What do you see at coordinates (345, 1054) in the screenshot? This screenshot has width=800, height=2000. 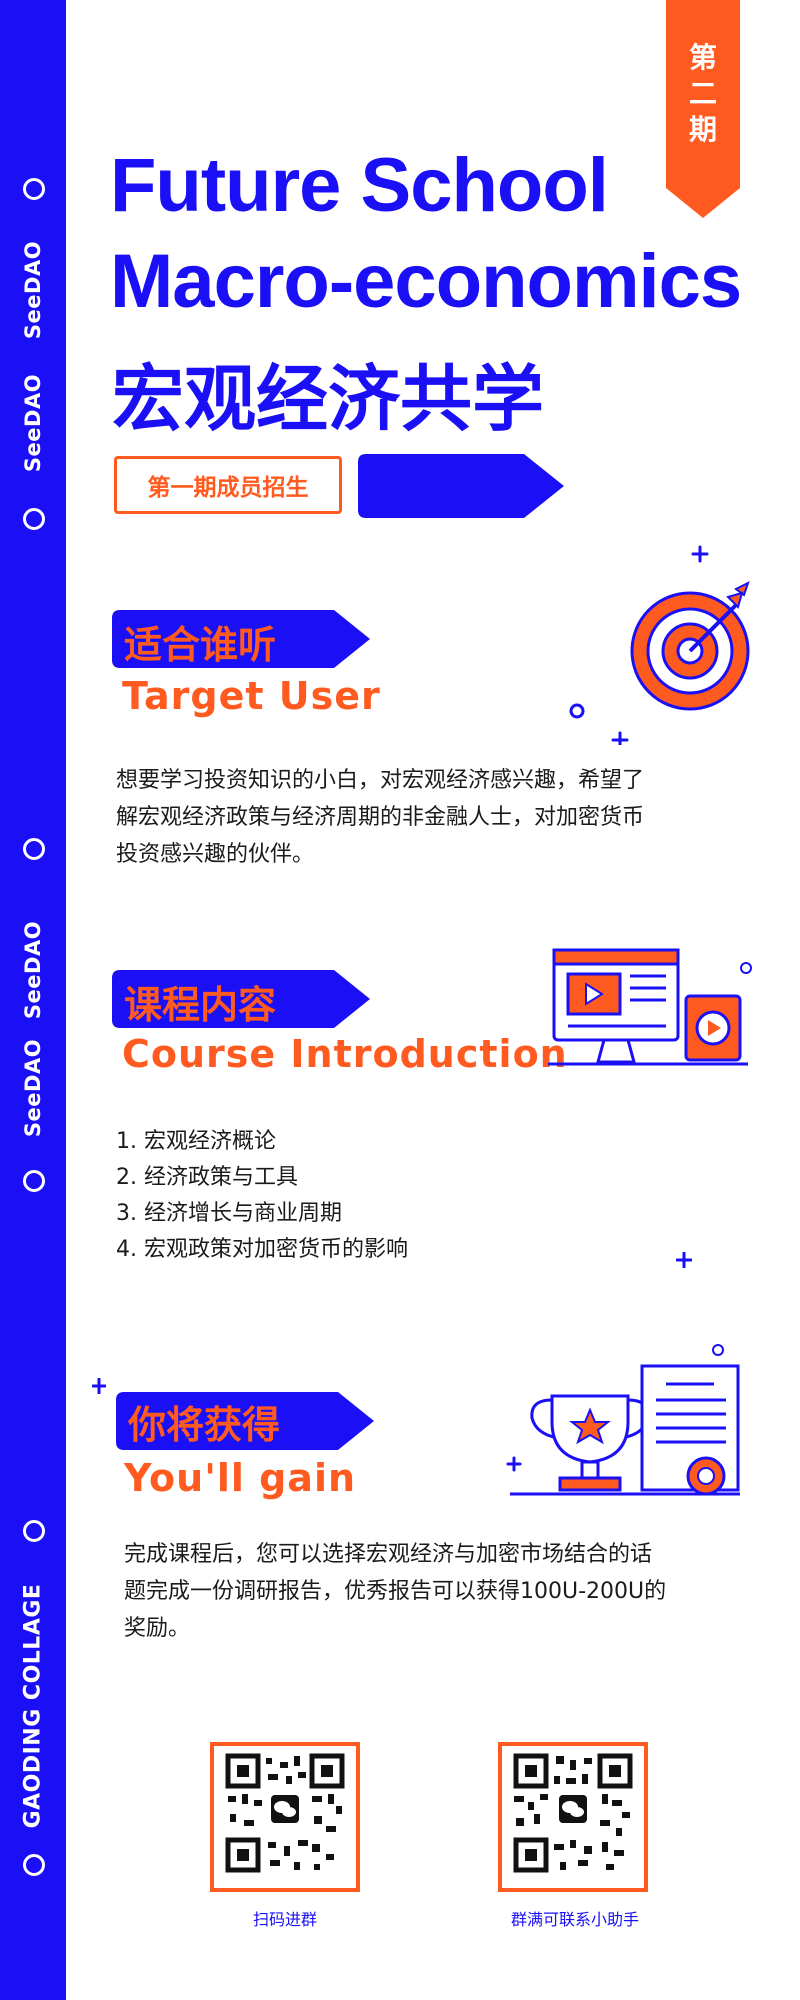 I see `section-title-course: Course Introduction` at bounding box center [345, 1054].